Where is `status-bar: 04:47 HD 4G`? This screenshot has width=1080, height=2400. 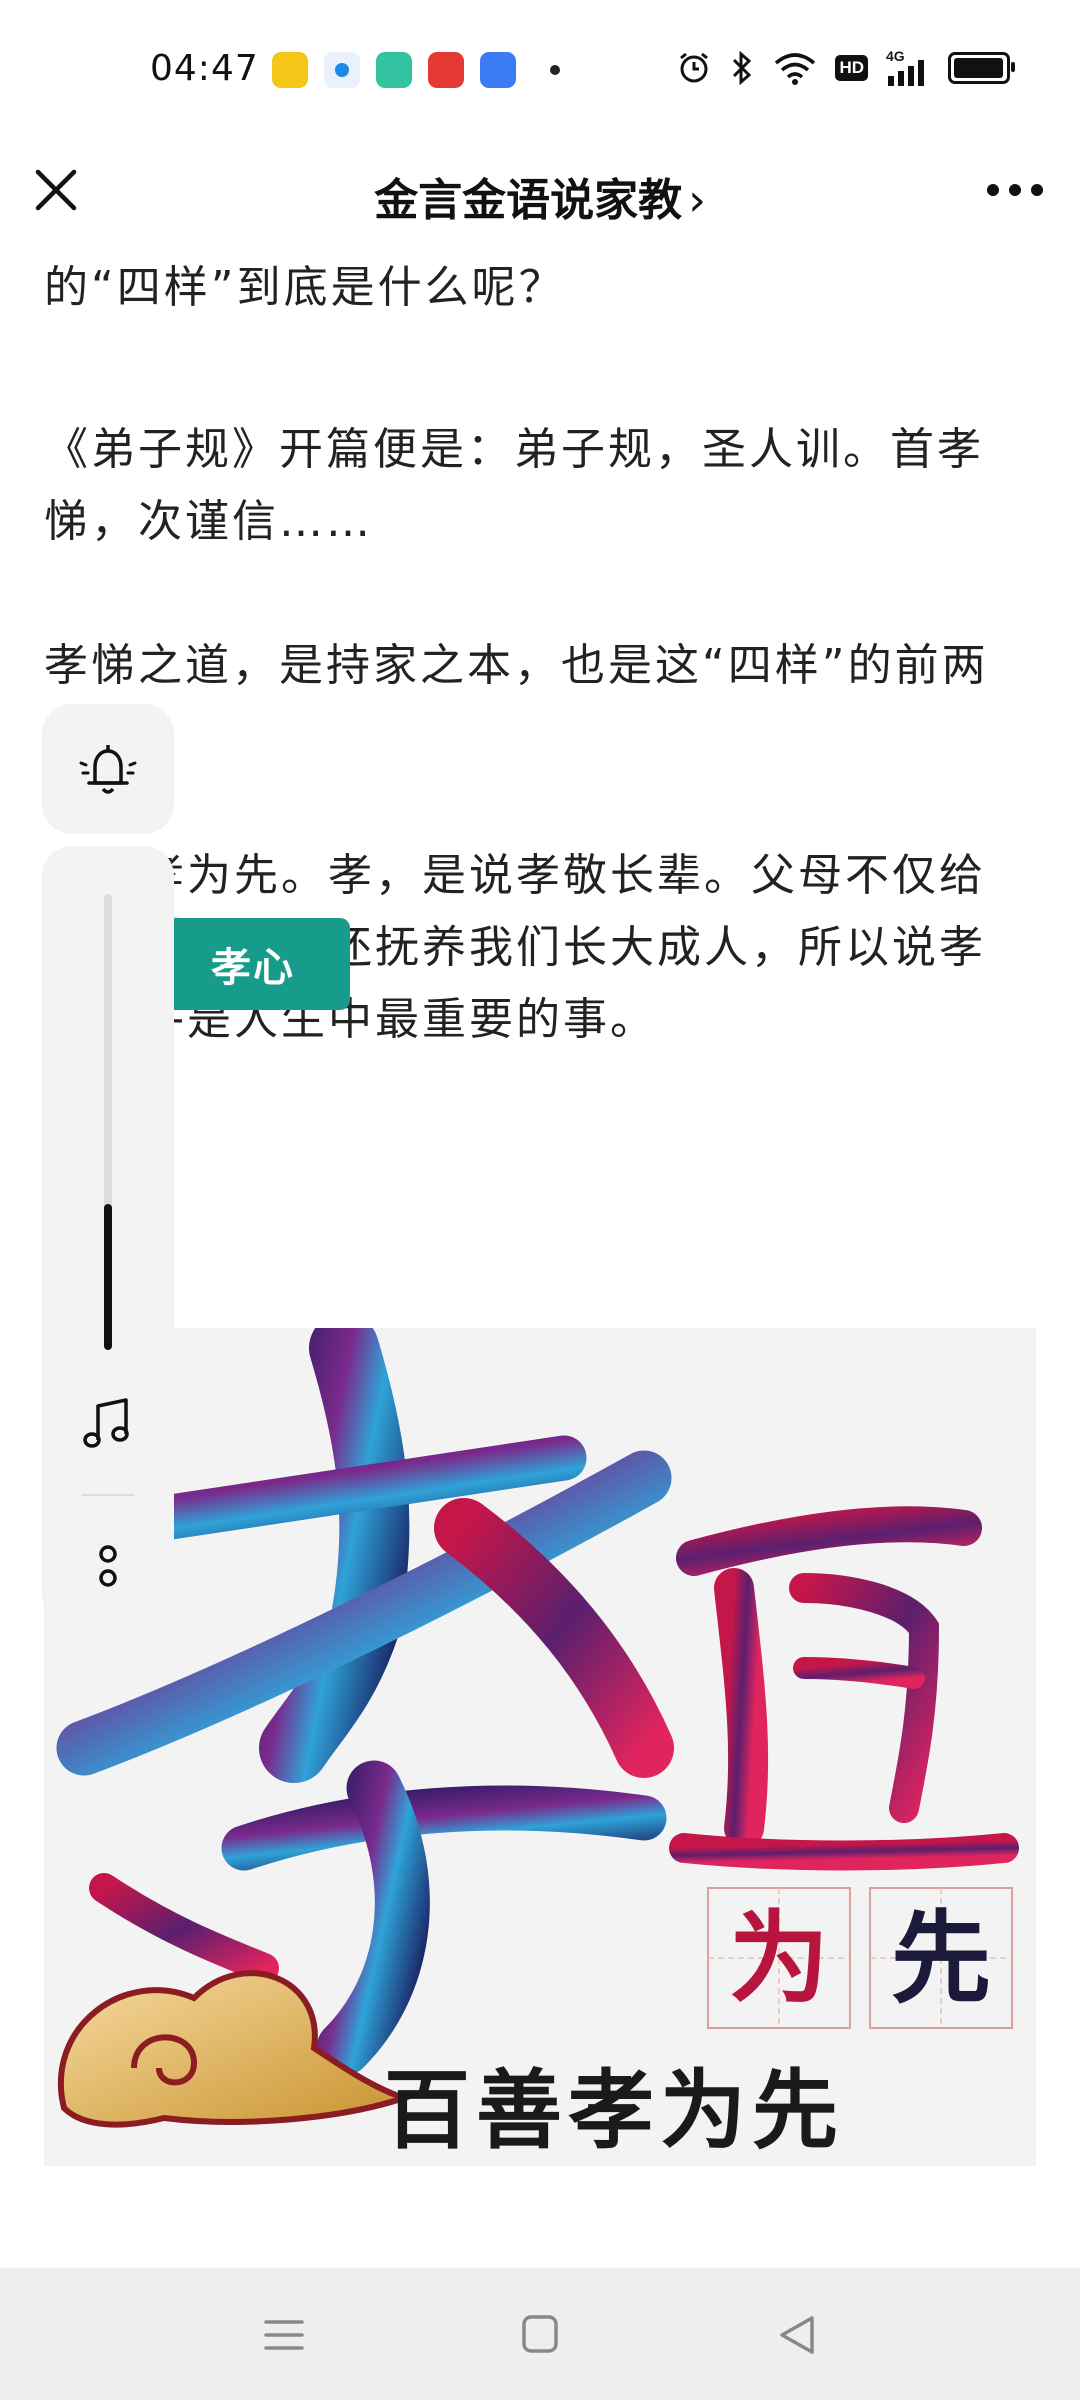
status-bar: 04:47 HD 4G is located at coordinates (540, 70).